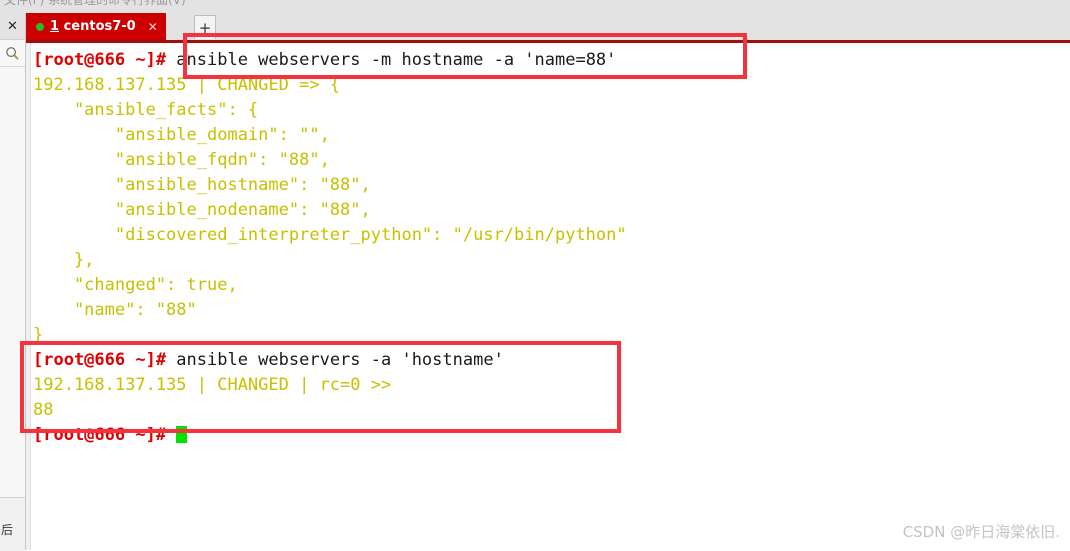 Image resolution: width=1070 pixels, height=551 pixels. I want to click on left-toolbar: ✕ 后, so click(13, 282).